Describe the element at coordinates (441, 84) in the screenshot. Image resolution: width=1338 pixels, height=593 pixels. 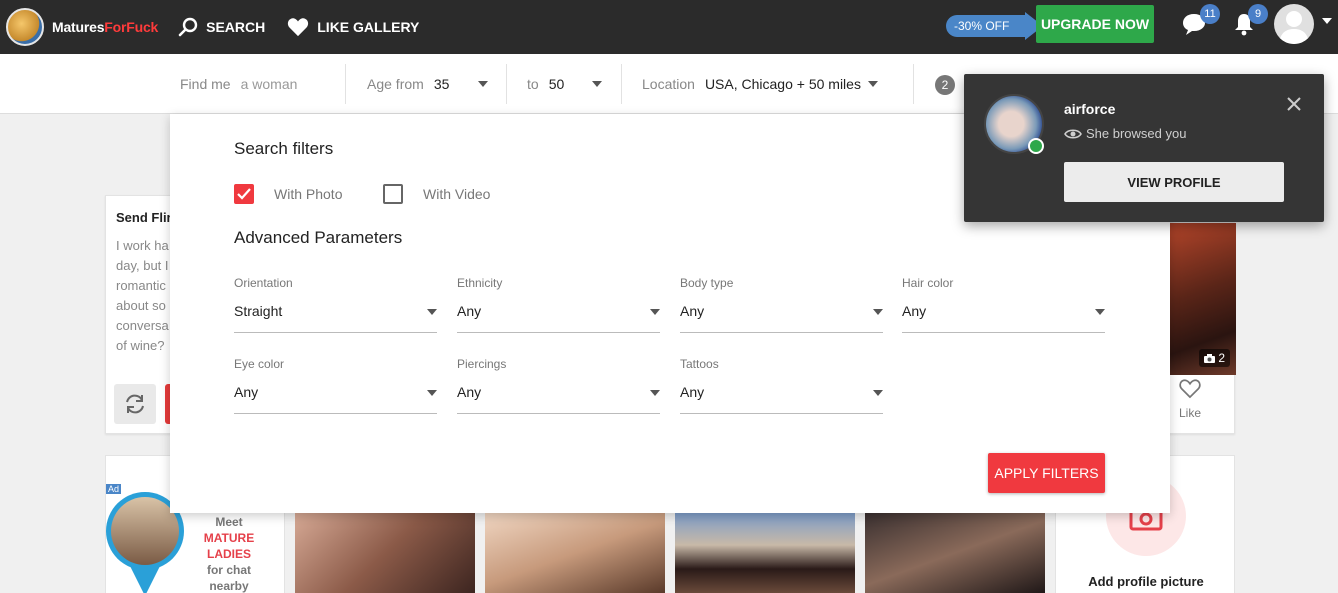
I see `age-from-value: 35` at that location.